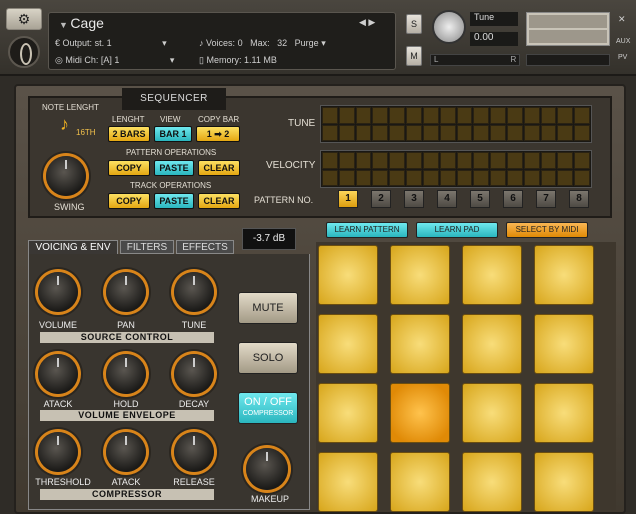 The width and height of the screenshot is (636, 514). I want to click on view-bar1-button: BAR 1, so click(173, 134).